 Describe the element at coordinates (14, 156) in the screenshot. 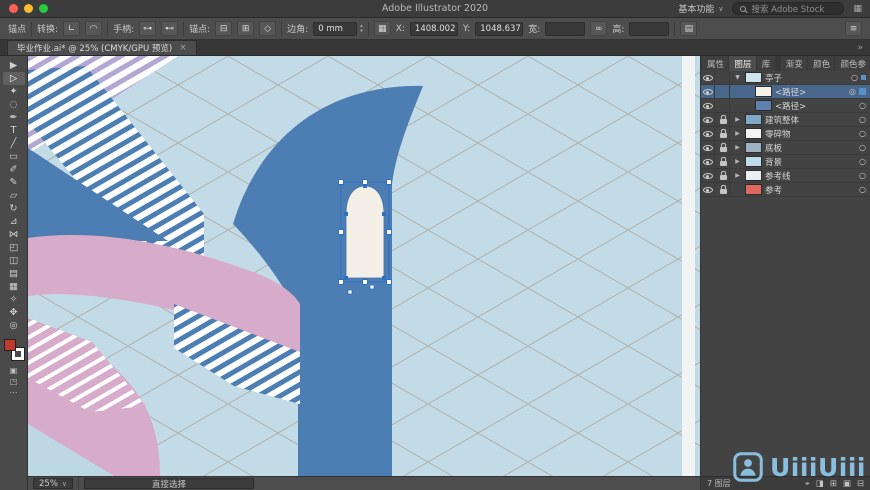

I see `rectangle-tool: ▭` at that location.